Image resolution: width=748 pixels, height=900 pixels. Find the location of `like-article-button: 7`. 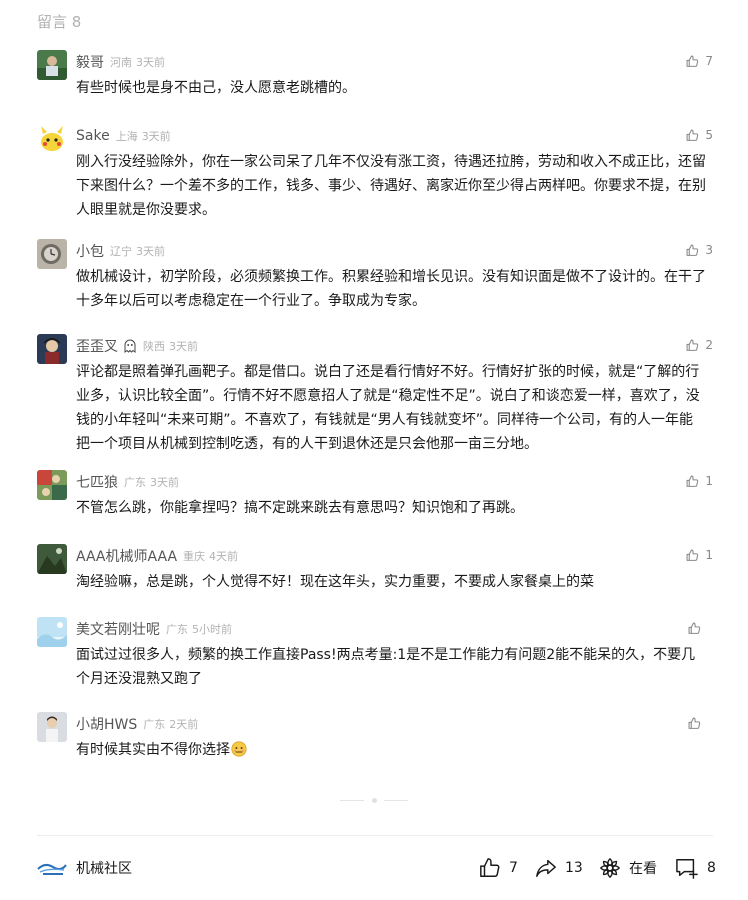

like-article-button: 7 is located at coordinates (498, 868).